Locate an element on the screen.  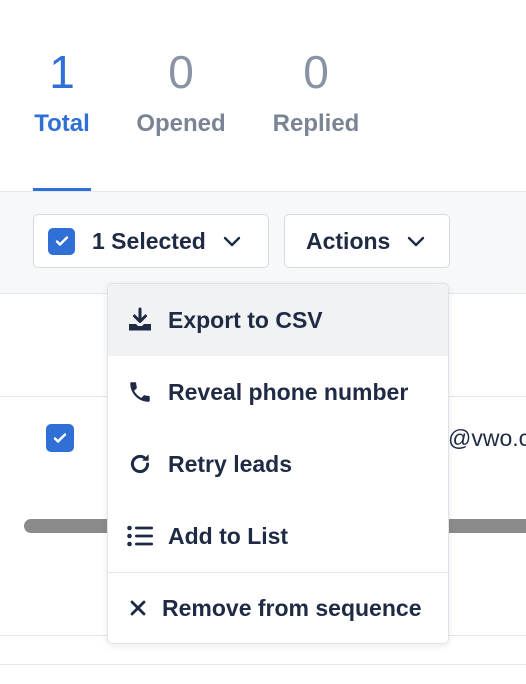
row-checkbox is located at coordinates (60, 438).